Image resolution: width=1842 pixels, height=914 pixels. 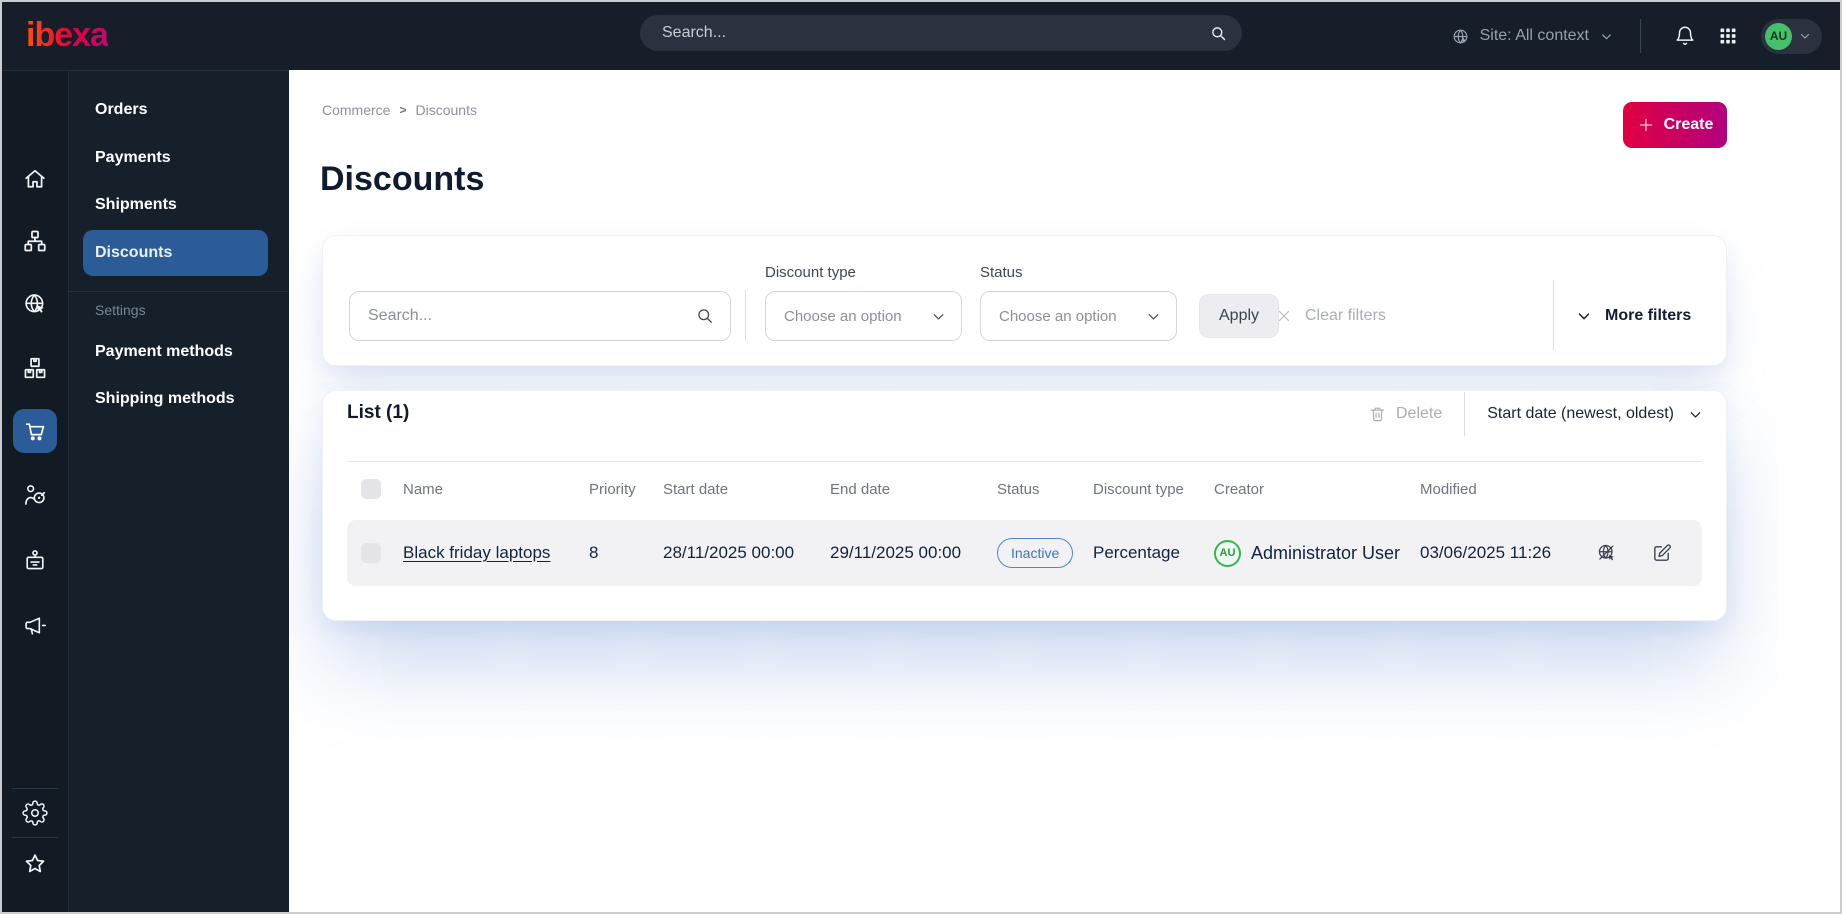 What do you see at coordinates (423, 489) in the screenshot?
I see `column-header-name: Name` at bounding box center [423, 489].